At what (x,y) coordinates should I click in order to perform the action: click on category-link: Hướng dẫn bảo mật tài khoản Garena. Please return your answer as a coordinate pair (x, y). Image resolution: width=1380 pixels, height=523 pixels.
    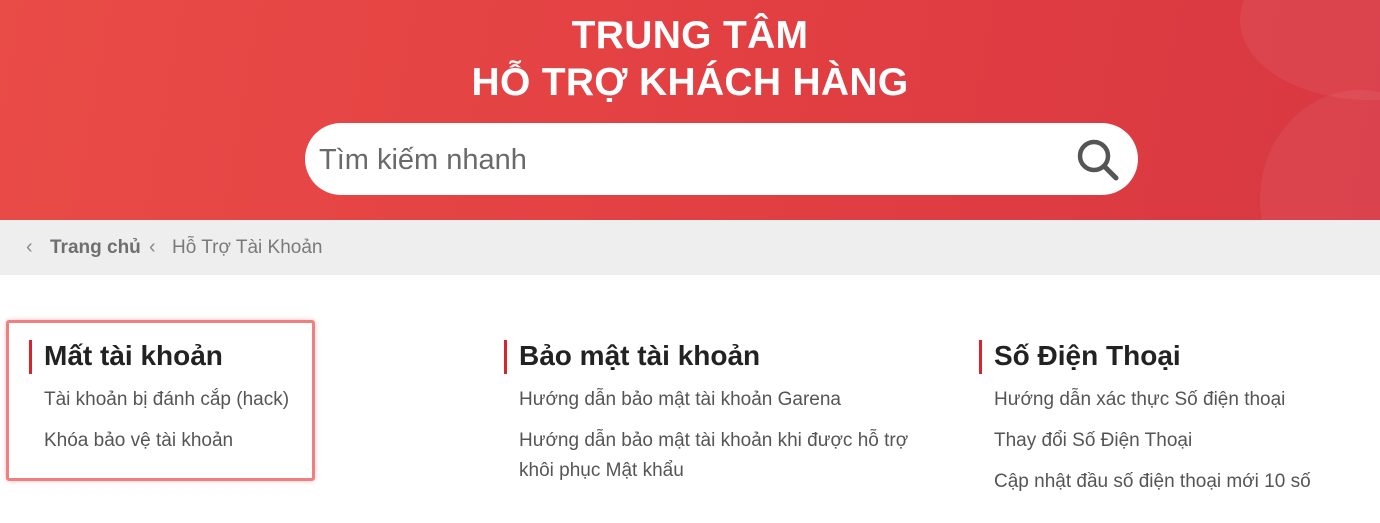
    Looking at the image, I should click on (726, 400).